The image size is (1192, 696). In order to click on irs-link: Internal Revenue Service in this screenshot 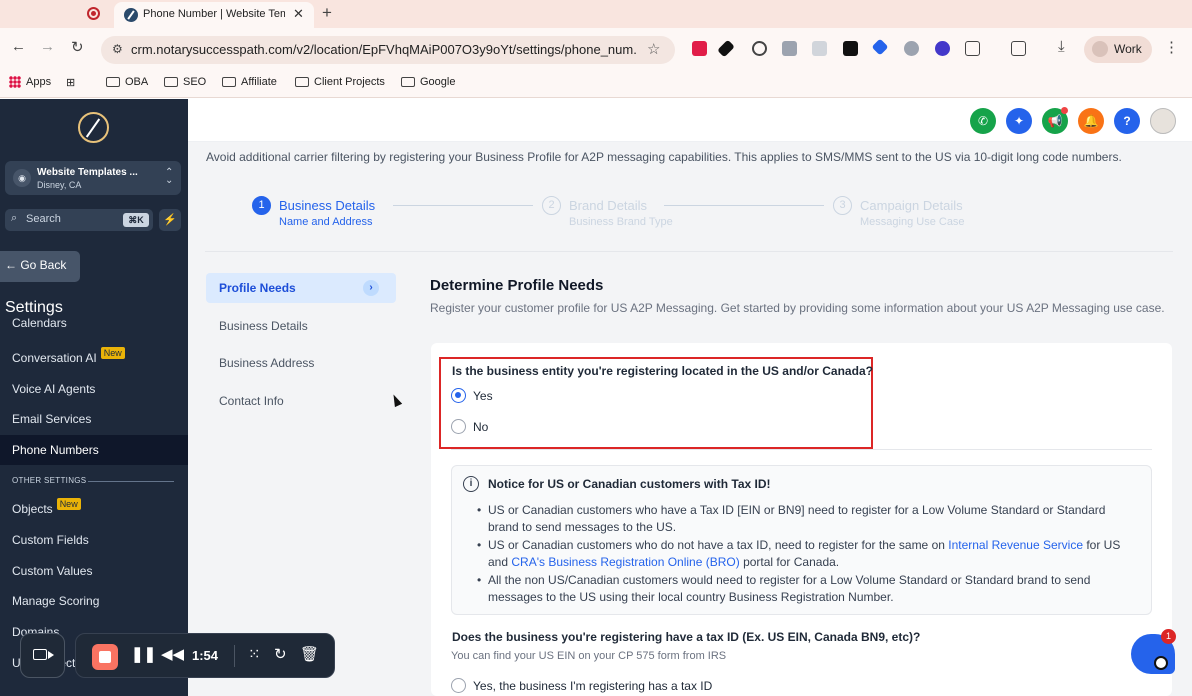, I will do `click(1015, 545)`.